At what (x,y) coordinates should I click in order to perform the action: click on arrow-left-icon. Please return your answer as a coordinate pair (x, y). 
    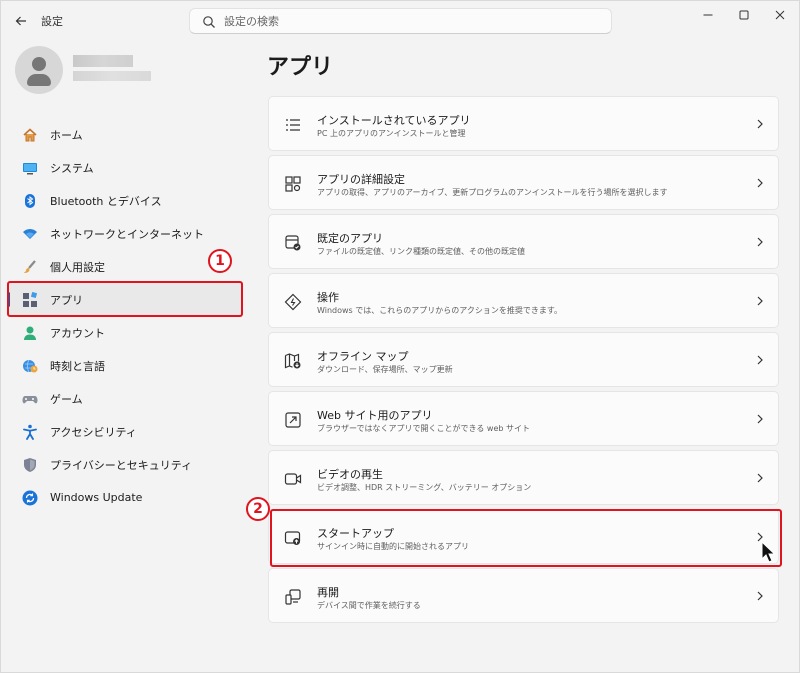
    Looking at the image, I should click on (20, 21).